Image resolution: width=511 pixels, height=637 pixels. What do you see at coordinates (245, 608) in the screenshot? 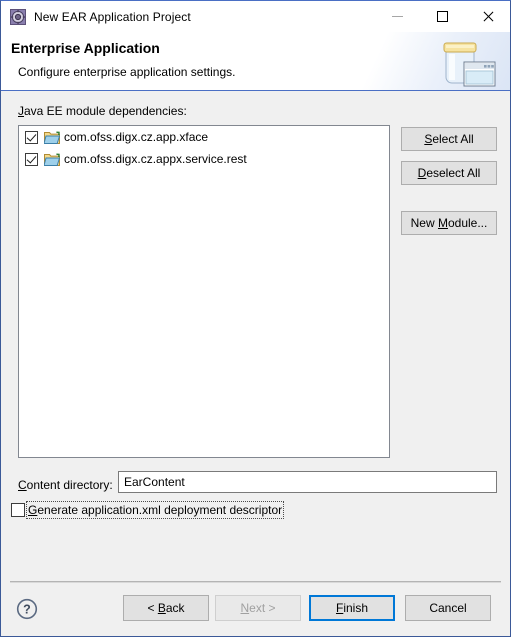
I see `next-mnemonic: N` at bounding box center [245, 608].